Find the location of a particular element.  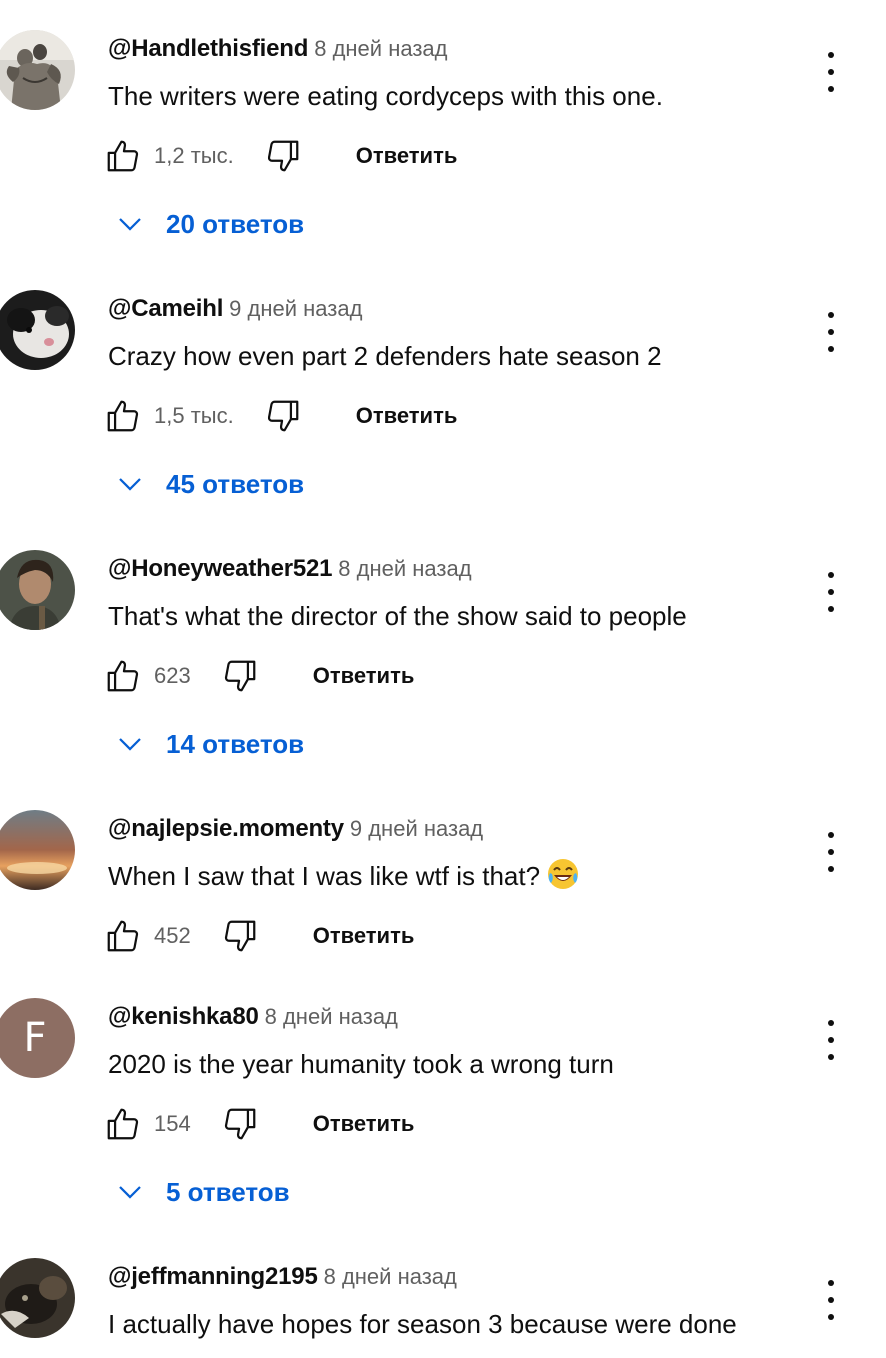

author-name: @kenishka80 is located at coordinates (183, 1016).